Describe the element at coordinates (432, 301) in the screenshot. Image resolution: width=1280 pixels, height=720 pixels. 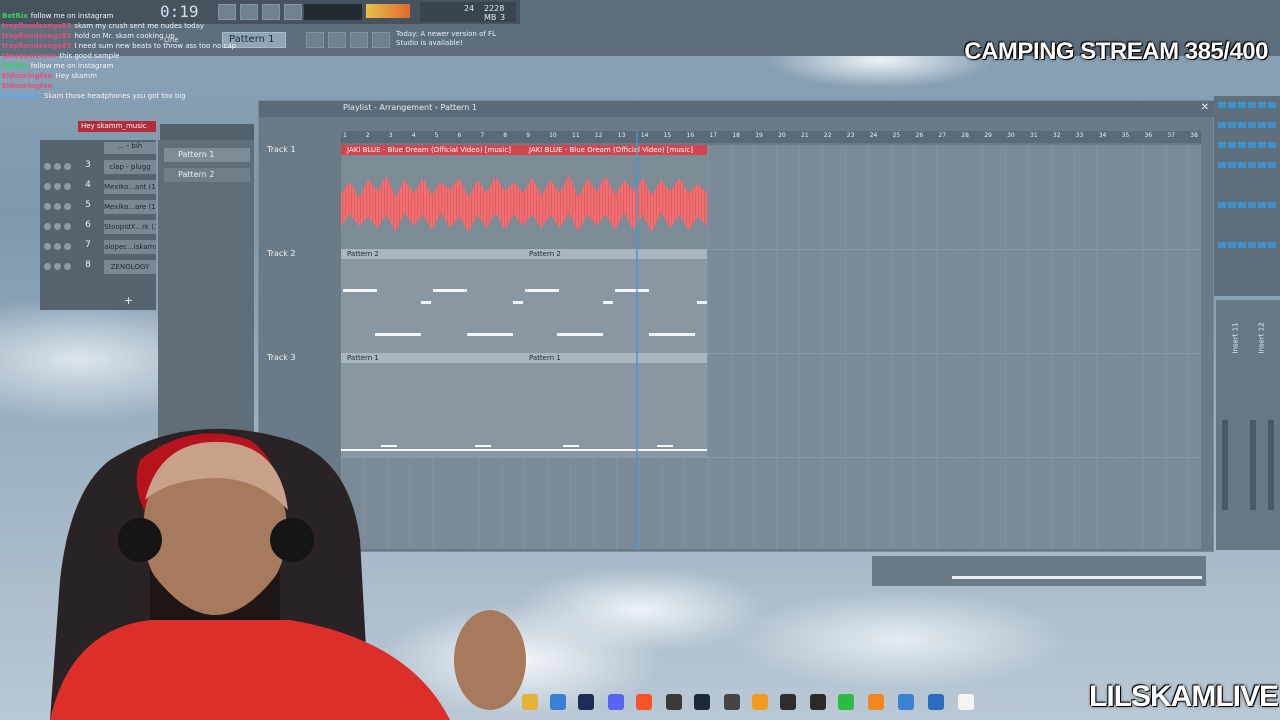
I see `pattern-clip: Pattern 2` at that location.